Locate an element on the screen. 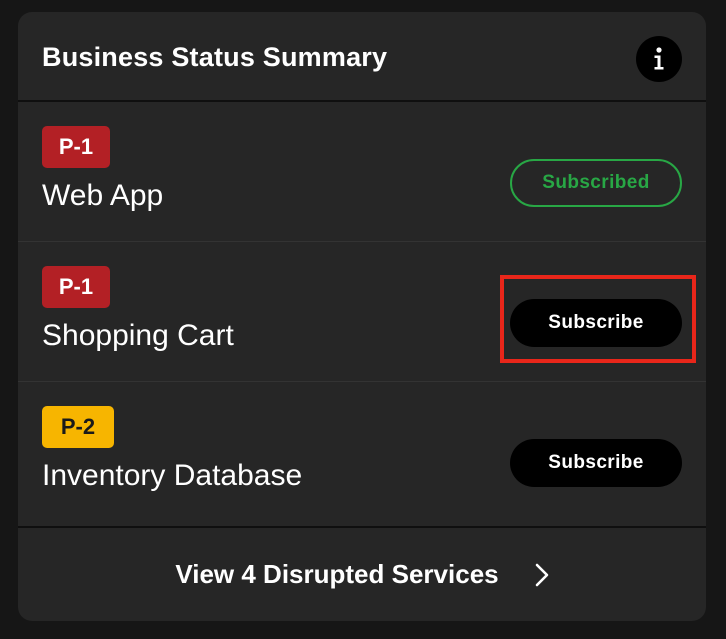 The height and width of the screenshot is (639, 726). card-header: Business Status Summary is located at coordinates (362, 57).